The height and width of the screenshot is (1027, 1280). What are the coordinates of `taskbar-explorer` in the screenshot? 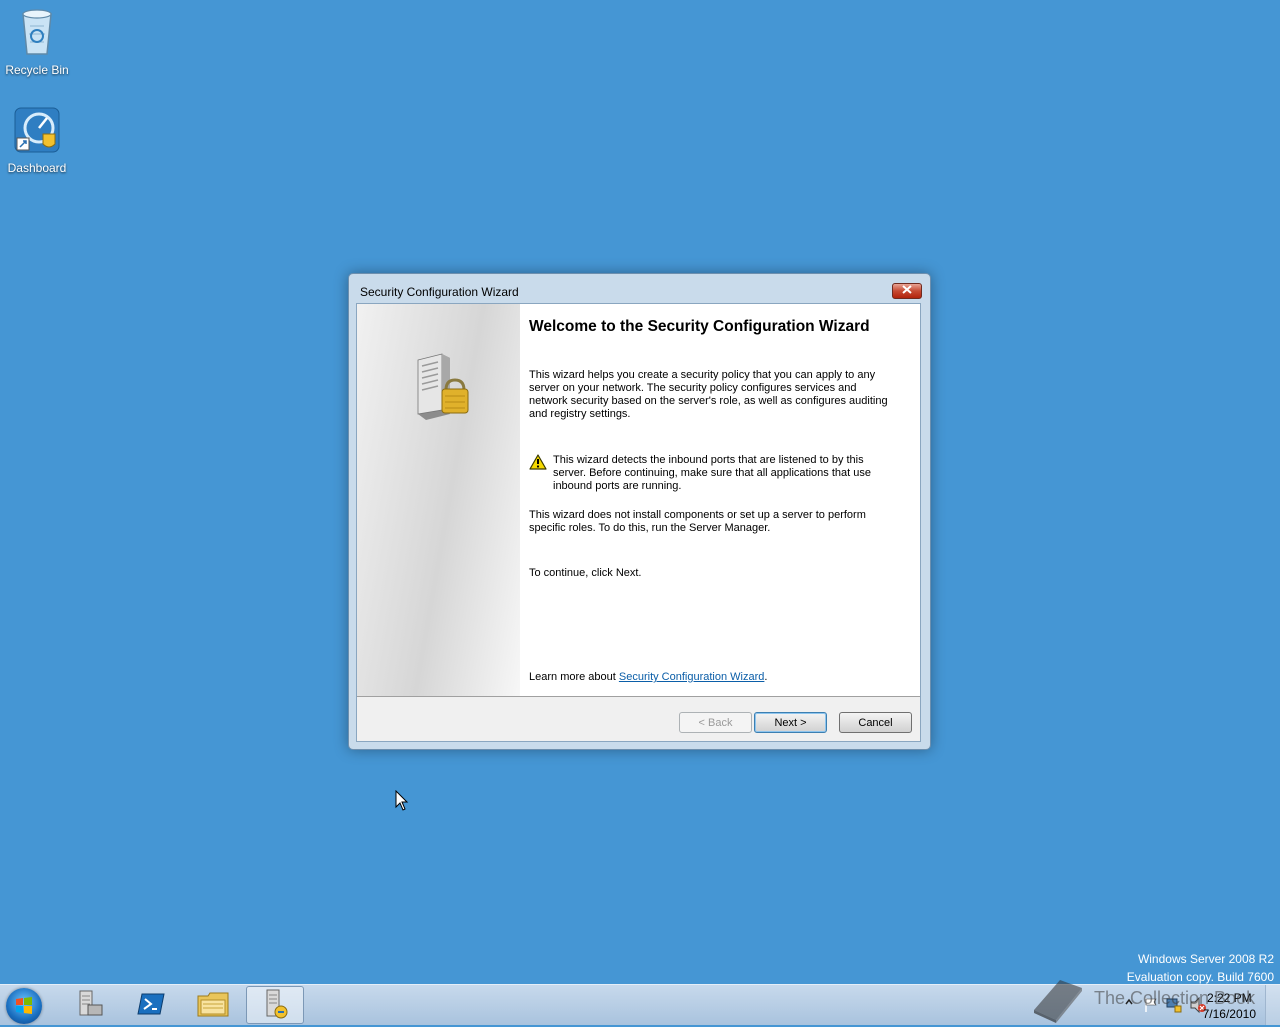 It's located at (213, 1005).